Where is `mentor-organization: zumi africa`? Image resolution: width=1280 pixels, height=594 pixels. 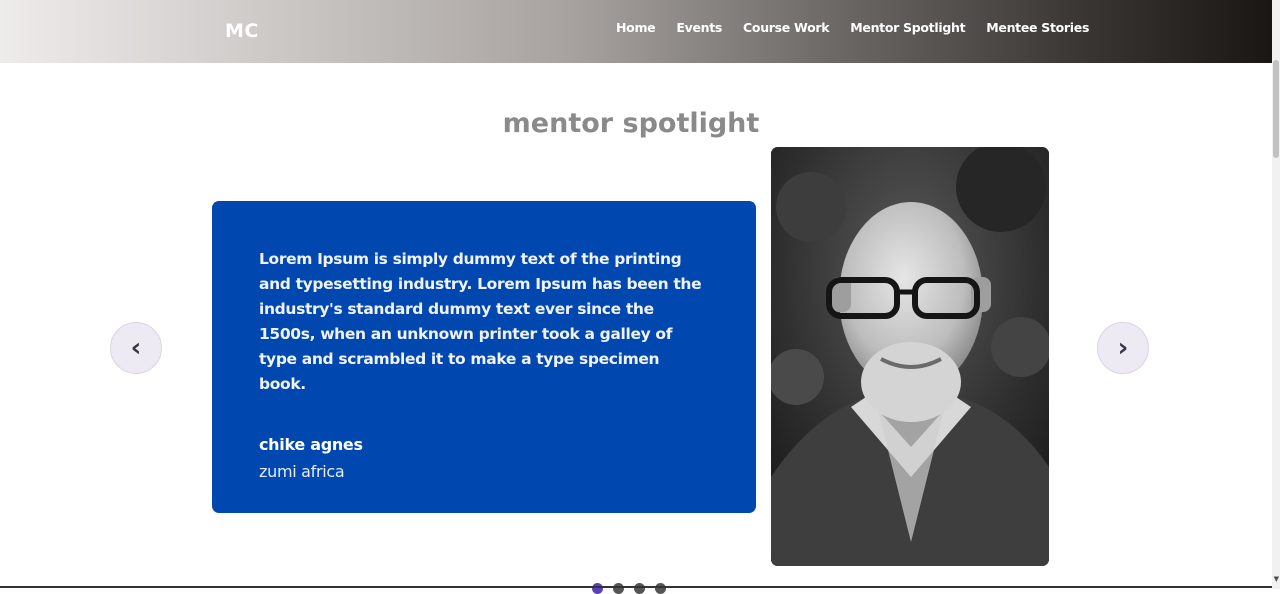 mentor-organization: zumi africa is located at coordinates (302, 471).